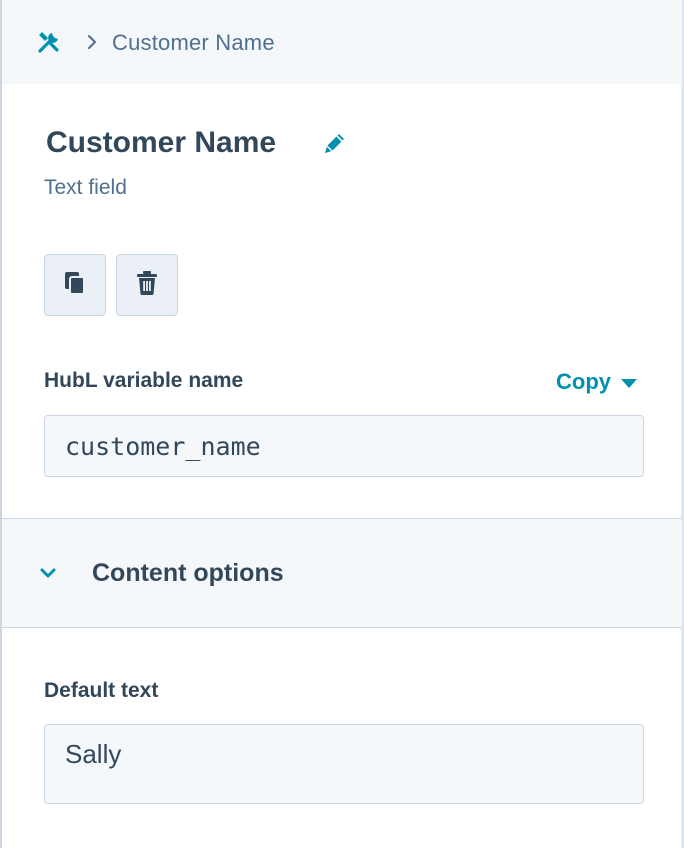 Image resolution: width=684 pixels, height=848 pixels. I want to click on caret-down-icon, so click(629, 383).